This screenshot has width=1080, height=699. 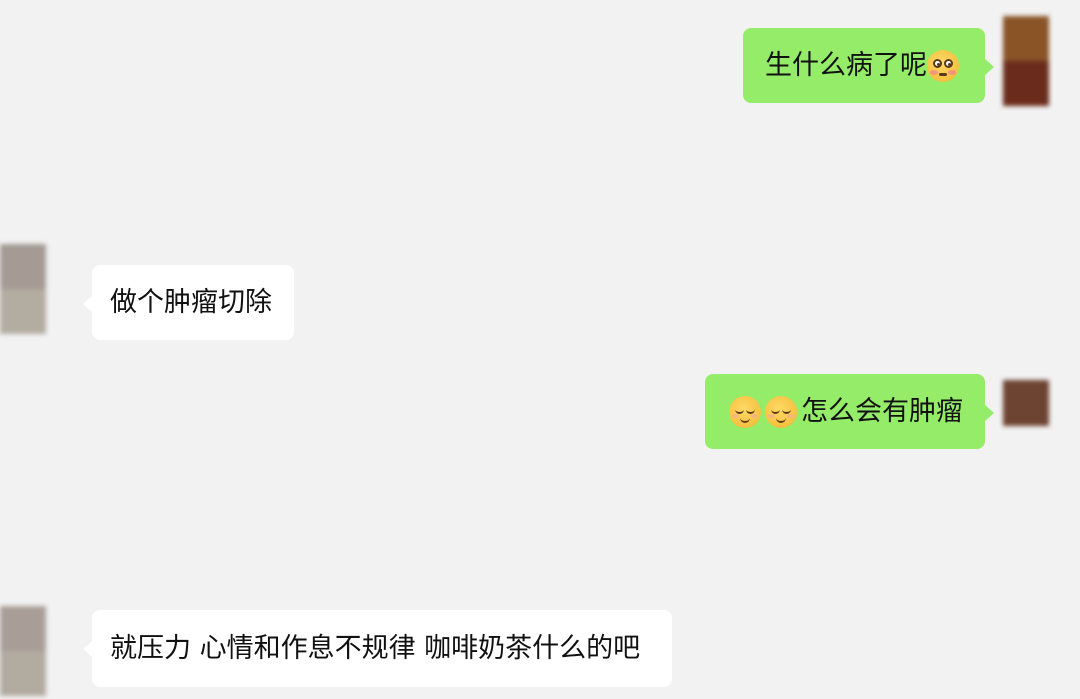 I want to click on outgoing-message-bubble: 怎么会有肿瘤, so click(x=849, y=411).